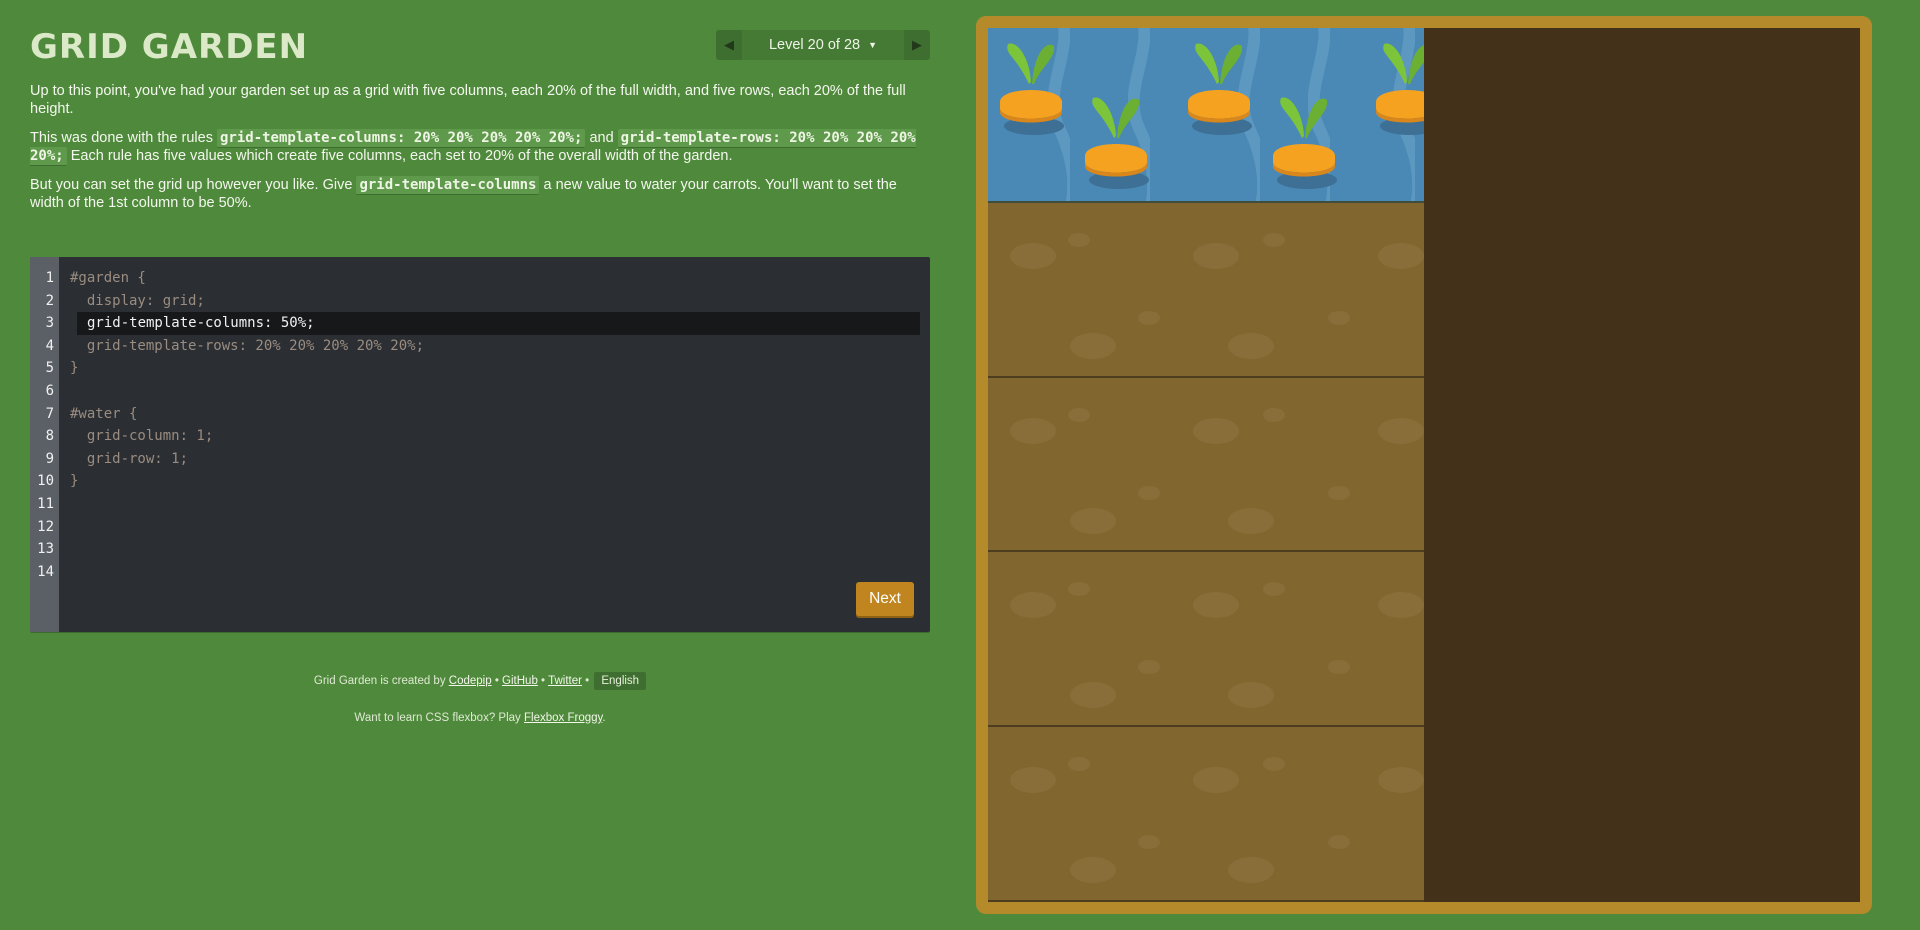 This screenshot has width=1920, height=930. Describe the element at coordinates (620, 681) in the screenshot. I see `language-selector: English` at that location.